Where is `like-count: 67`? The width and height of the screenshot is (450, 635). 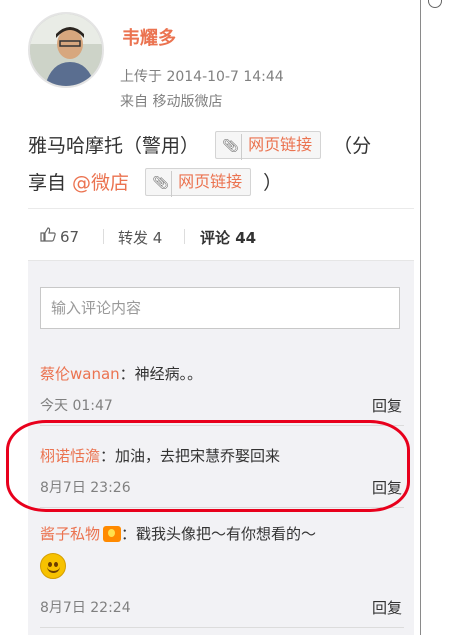 like-count: 67 is located at coordinates (70, 237).